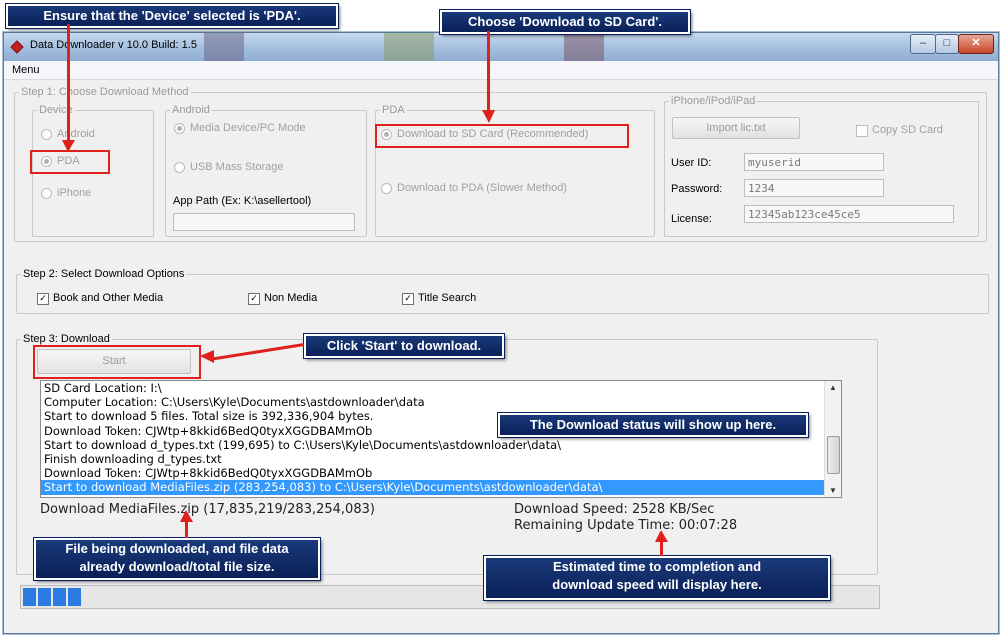 The image size is (1000, 636). I want to click on non-media-label: Non Media, so click(291, 298).